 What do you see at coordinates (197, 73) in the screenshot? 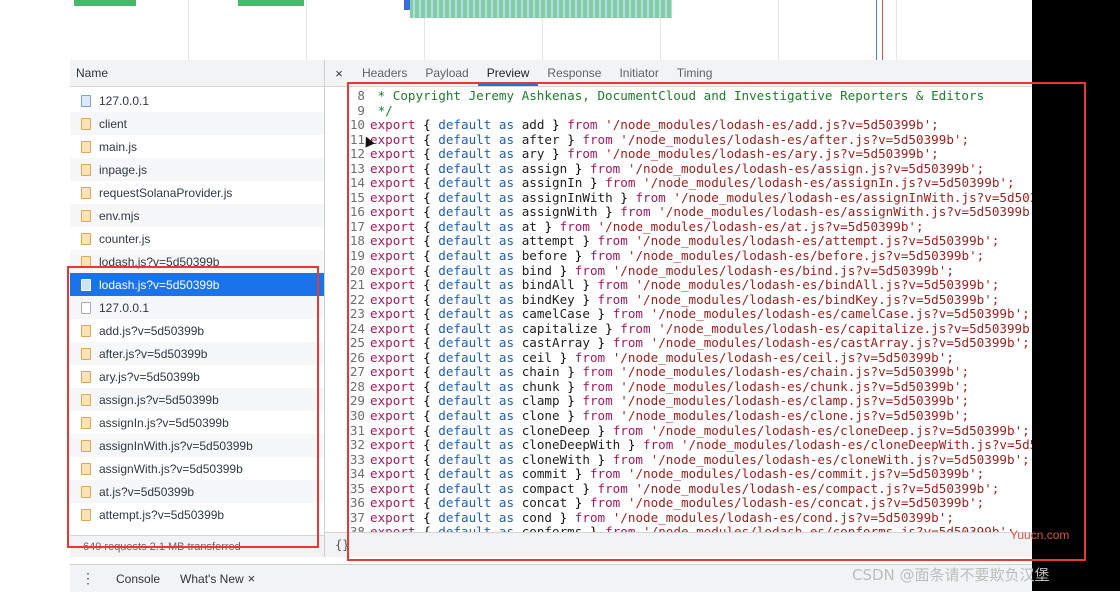
I see `name-column-header: Name` at bounding box center [197, 73].